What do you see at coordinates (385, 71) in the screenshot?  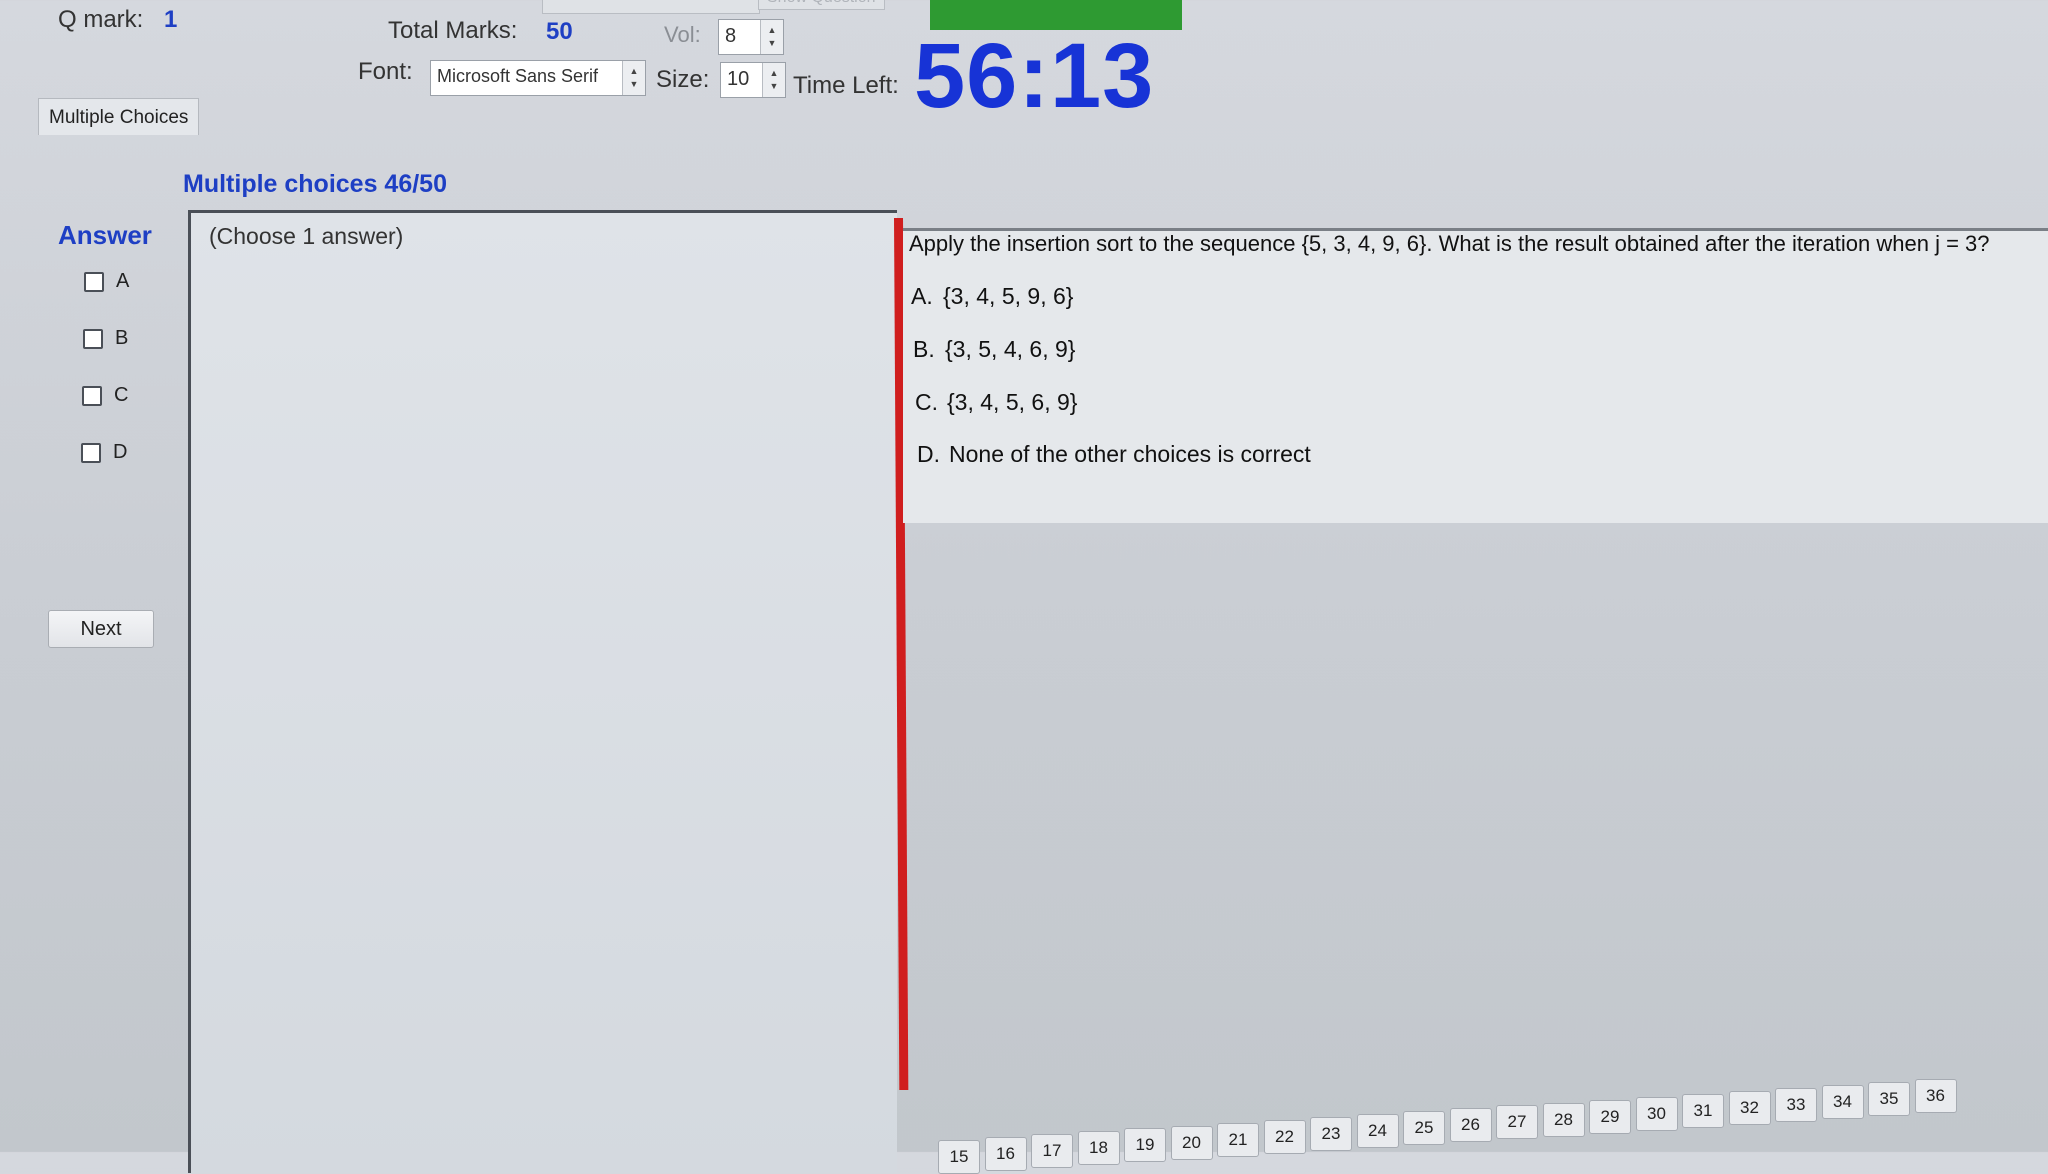 I see `font-label: Font:` at bounding box center [385, 71].